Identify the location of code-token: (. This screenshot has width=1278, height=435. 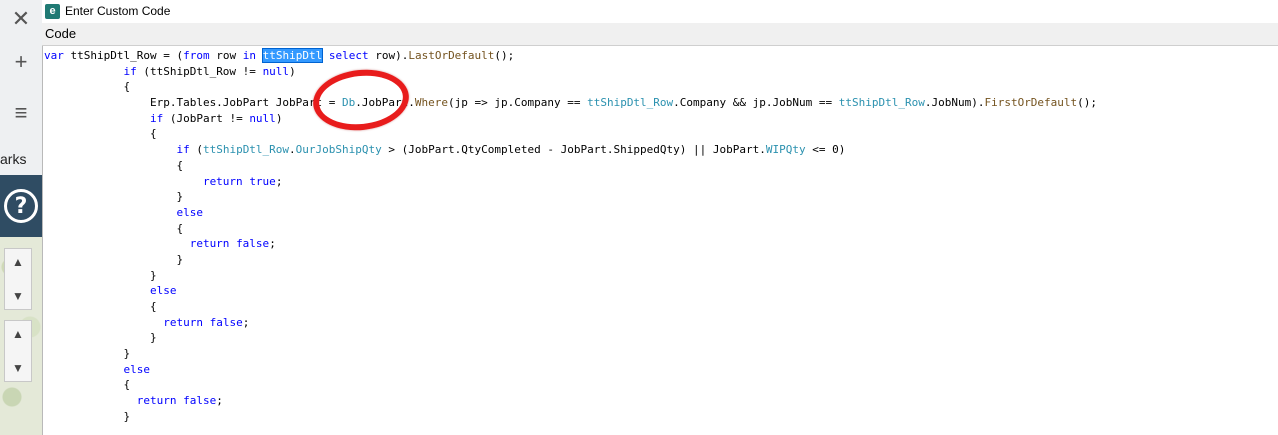
(196, 150).